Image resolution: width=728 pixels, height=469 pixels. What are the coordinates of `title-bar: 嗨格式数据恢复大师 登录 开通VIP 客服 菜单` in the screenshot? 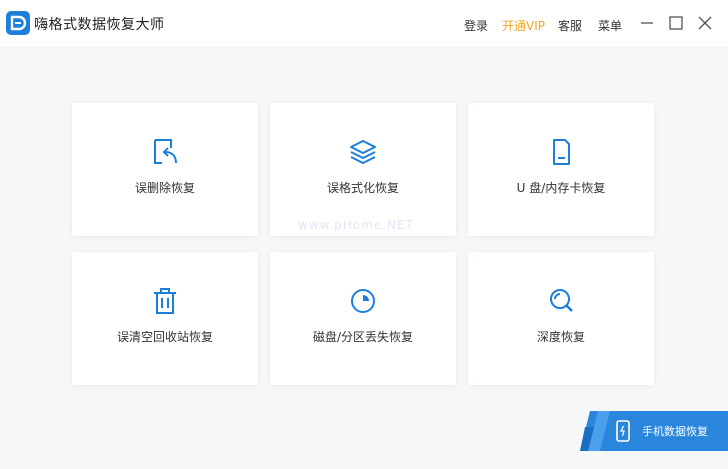 It's located at (364, 23).